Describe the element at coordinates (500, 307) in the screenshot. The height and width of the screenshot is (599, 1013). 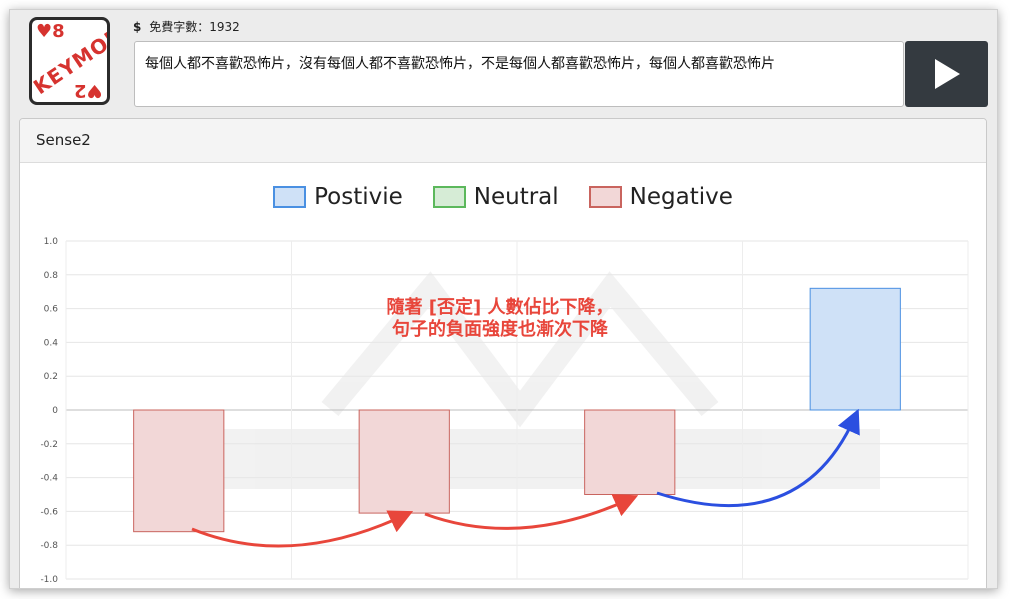
I see `annotation-line-1: 隨著 [否定] 人數佔比下降，` at that location.